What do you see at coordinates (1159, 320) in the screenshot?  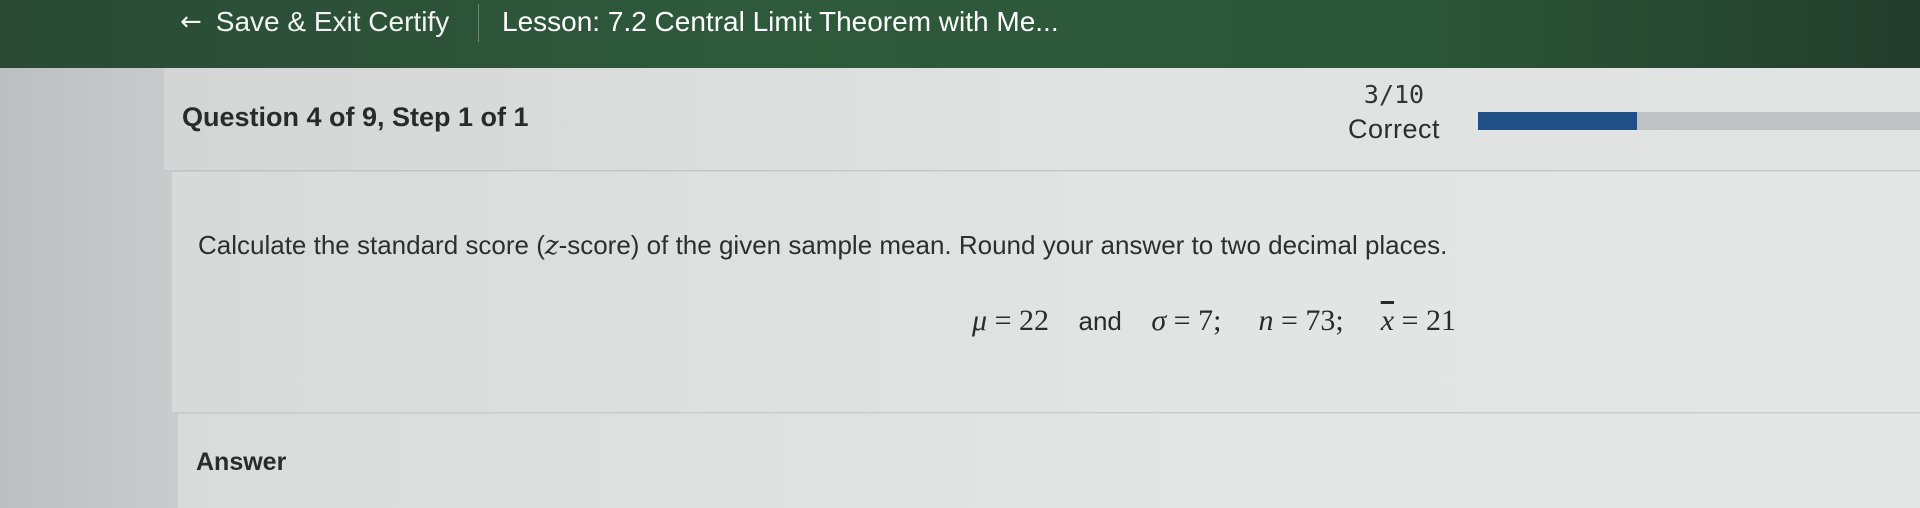 I see `sigma-symbol: σ` at bounding box center [1159, 320].